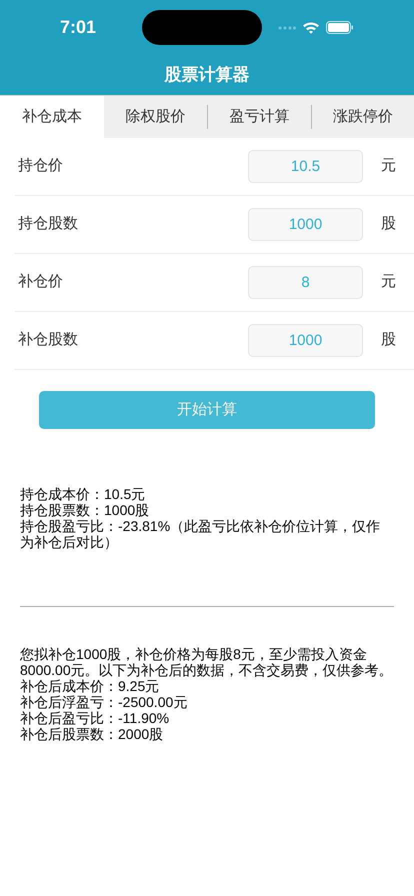  Describe the element at coordinates (305, 166) in the screenshot. I see `input-field: 10.5` at that location.